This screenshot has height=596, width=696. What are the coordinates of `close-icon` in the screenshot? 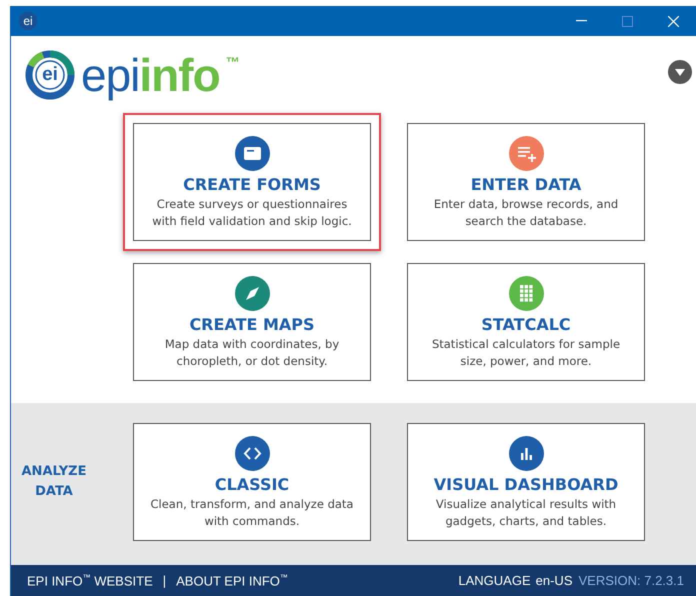 It's located at (673, 21).